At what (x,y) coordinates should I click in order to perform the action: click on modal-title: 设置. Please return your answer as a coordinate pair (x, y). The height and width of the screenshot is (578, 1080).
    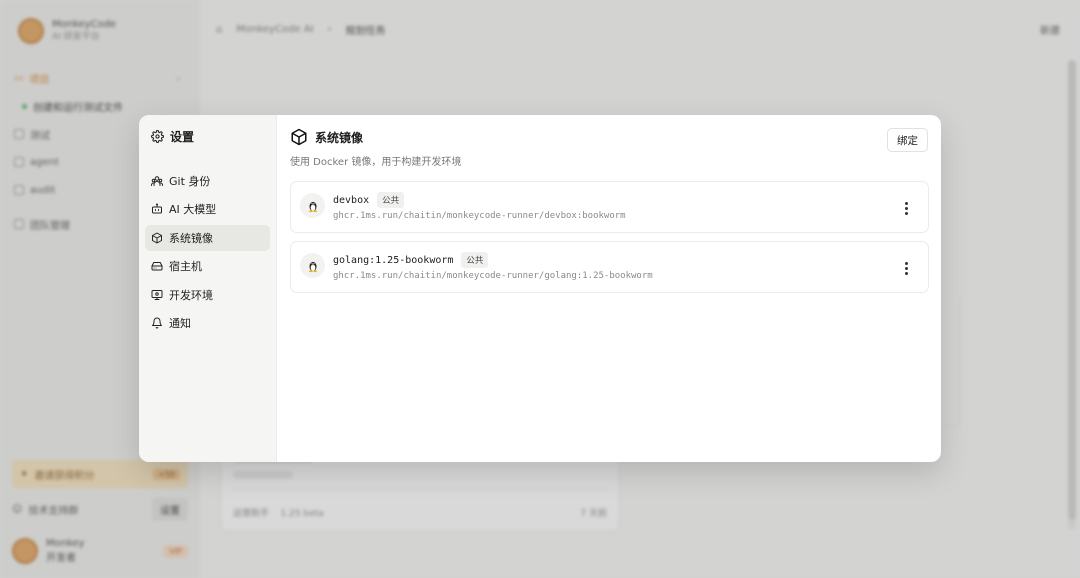
    Looking at the image, I should click on (172, 136).